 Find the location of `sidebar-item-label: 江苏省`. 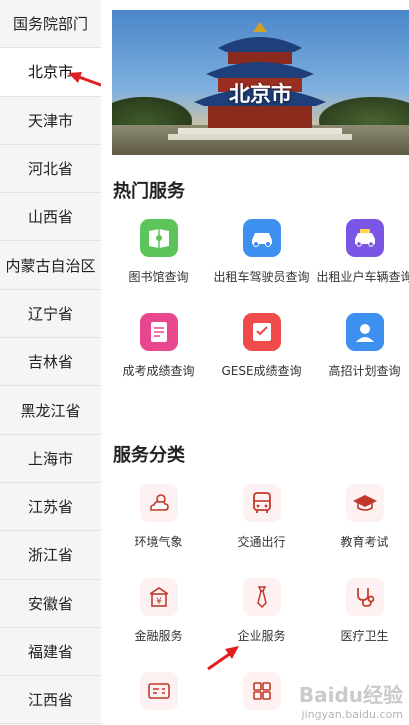

sidebar-item-label: 江苏省 is located at coordinates (50, 507).